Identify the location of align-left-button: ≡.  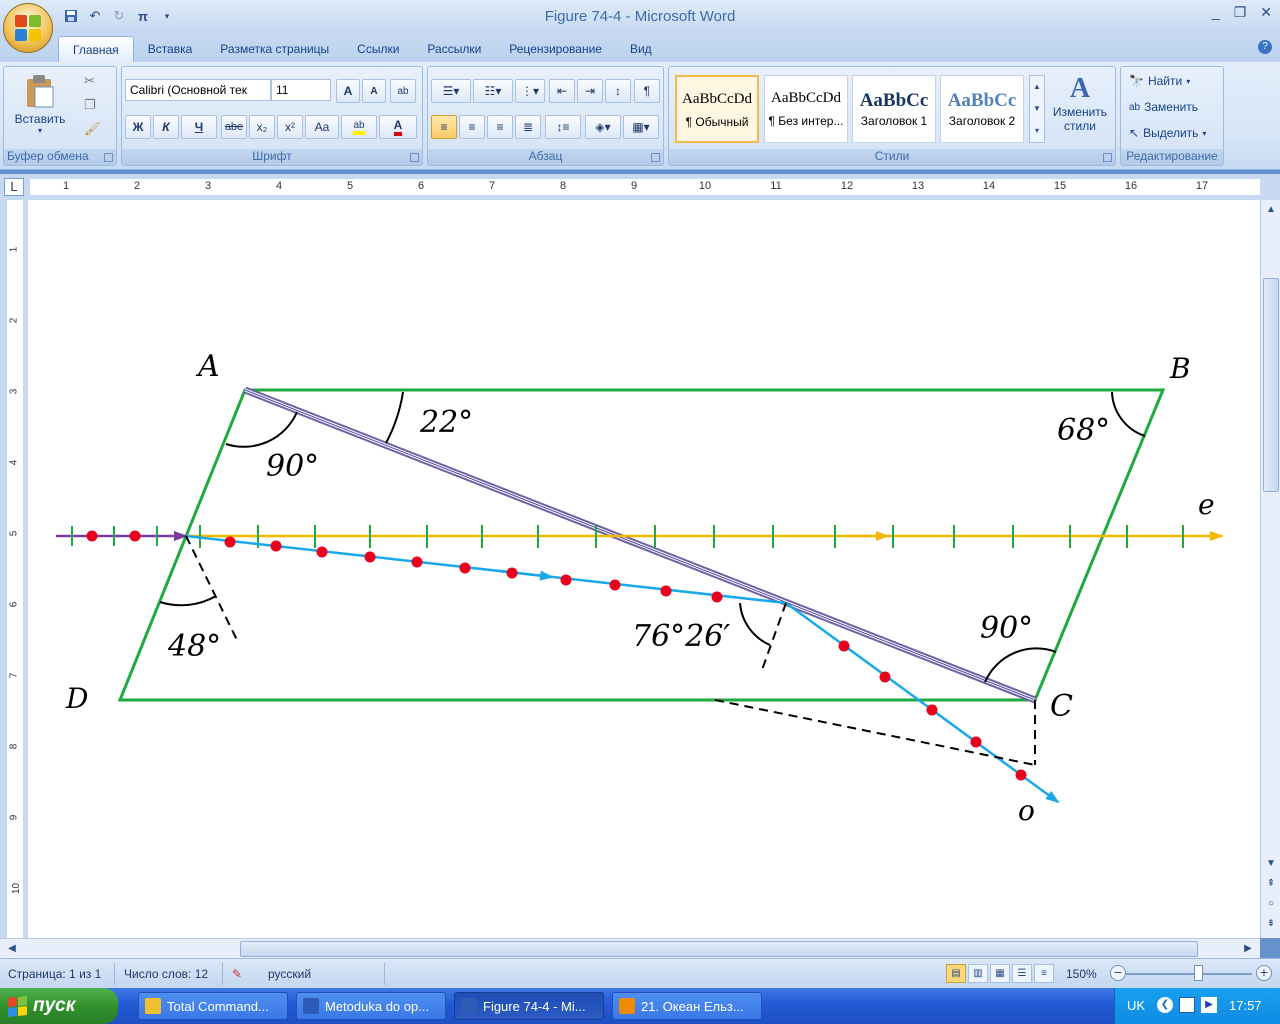
(444, 127).